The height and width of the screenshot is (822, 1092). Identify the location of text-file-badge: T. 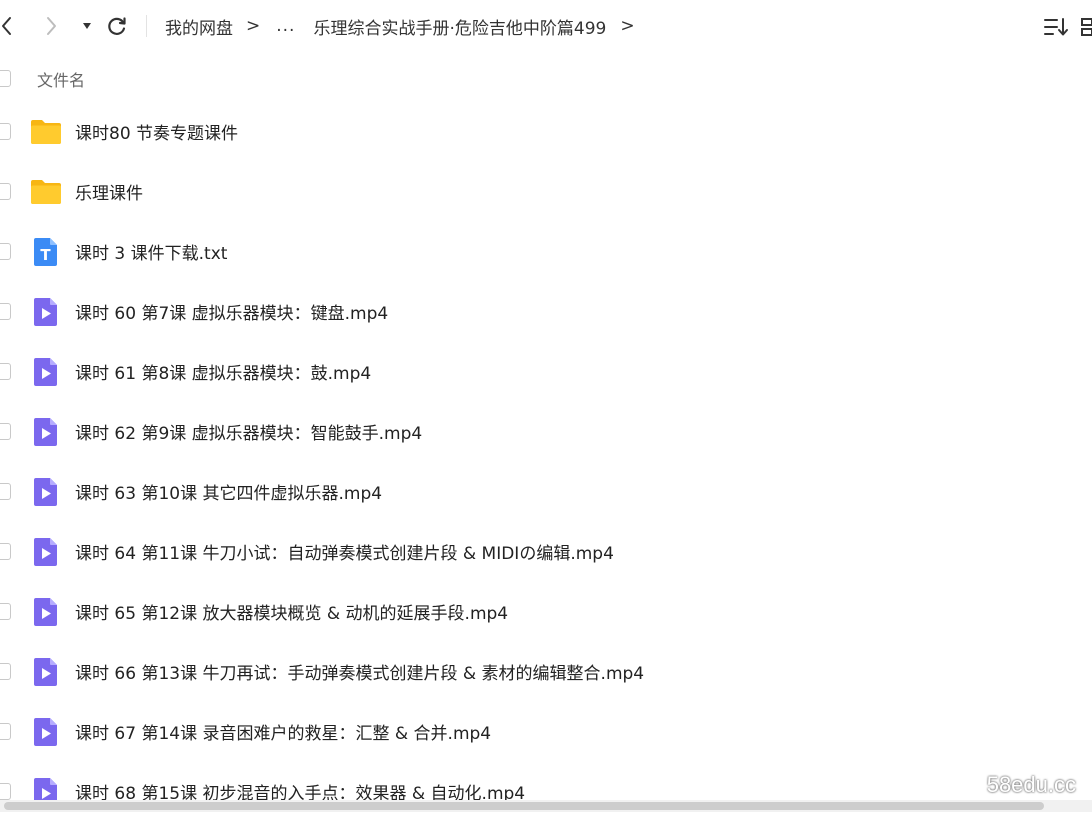
(45, 255).